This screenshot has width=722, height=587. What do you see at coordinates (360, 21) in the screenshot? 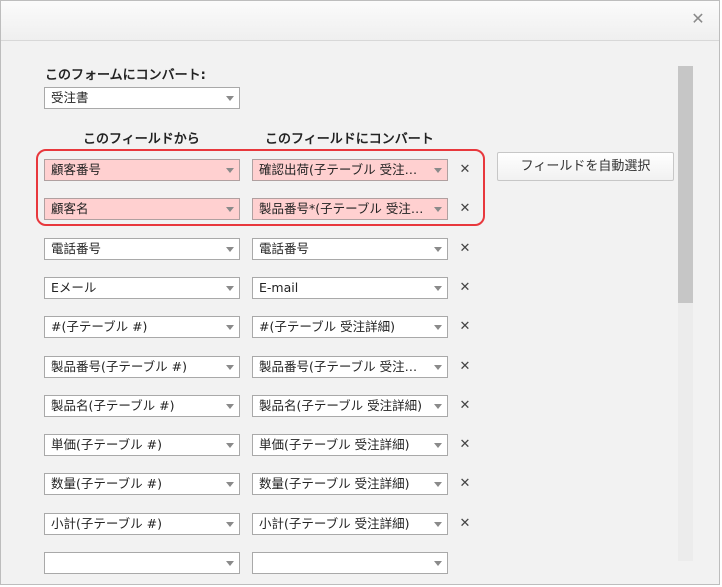
I see `dialog-titlebar: ✕` at bounding box center [360, 21].